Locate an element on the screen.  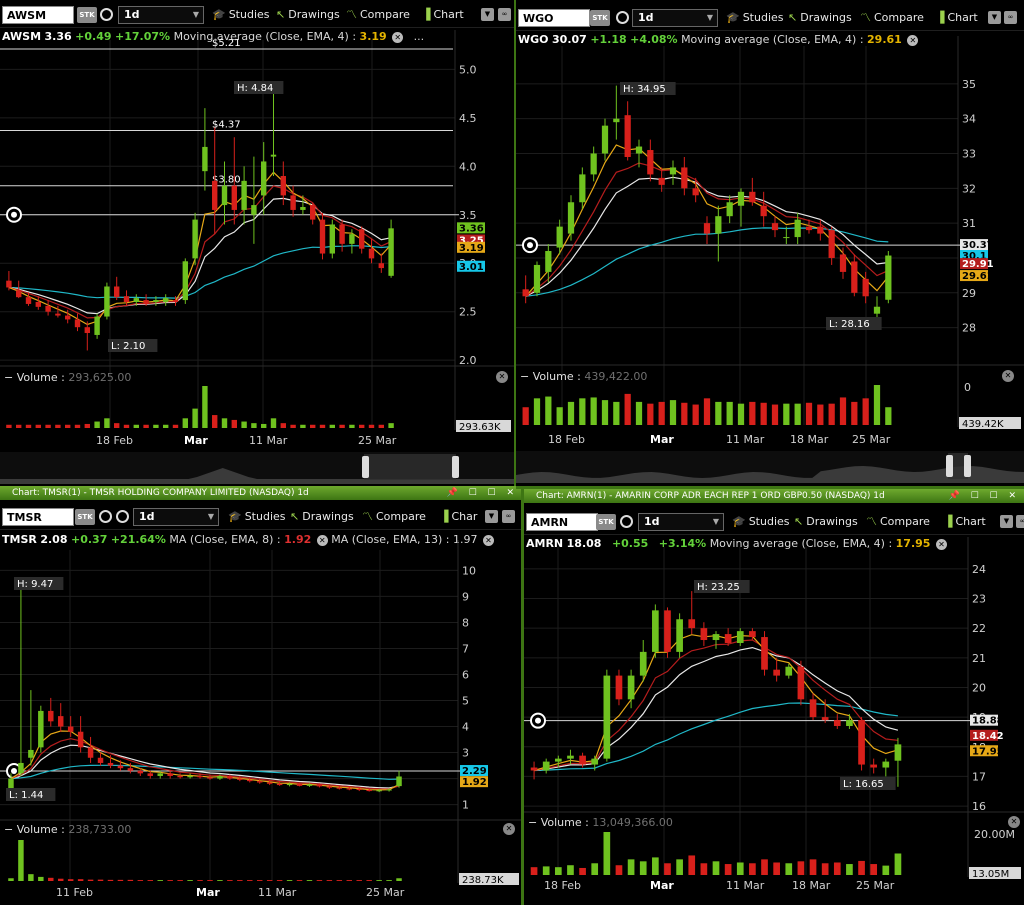
y-tick-label: 2.0 is located at coordinates (468, 360).